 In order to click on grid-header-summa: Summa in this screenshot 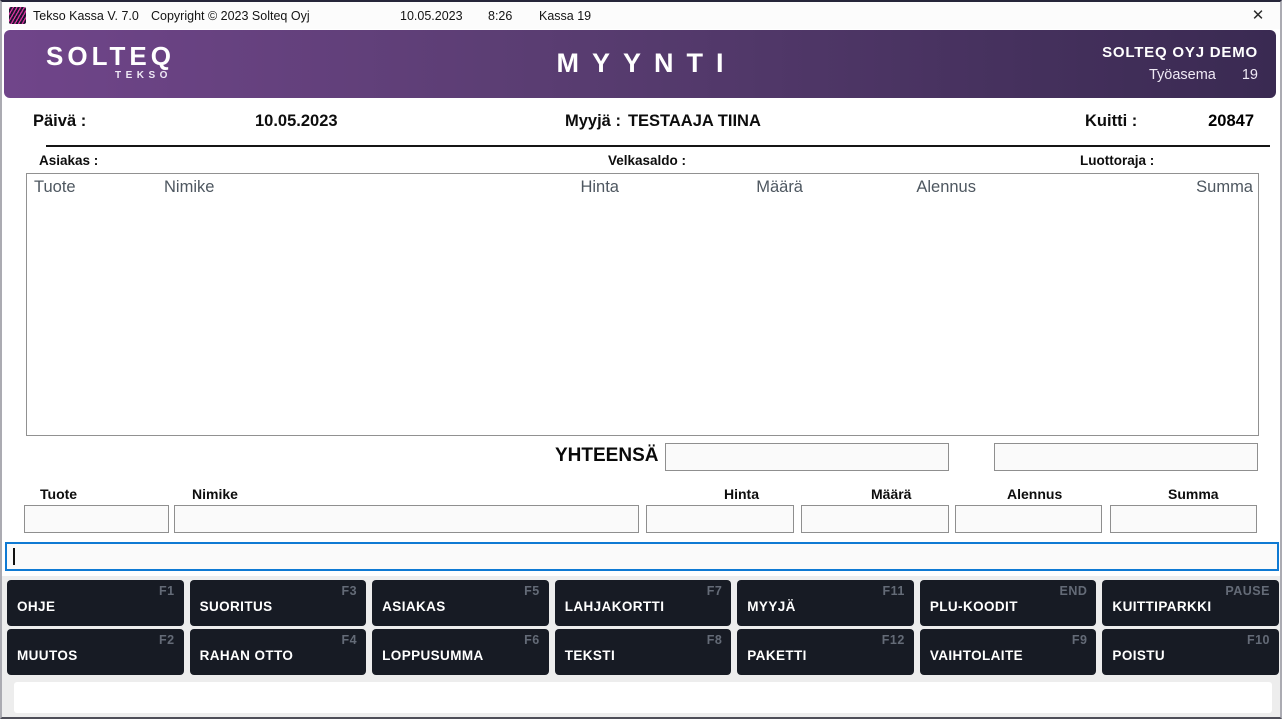, I will do `click(1224, 187)`.